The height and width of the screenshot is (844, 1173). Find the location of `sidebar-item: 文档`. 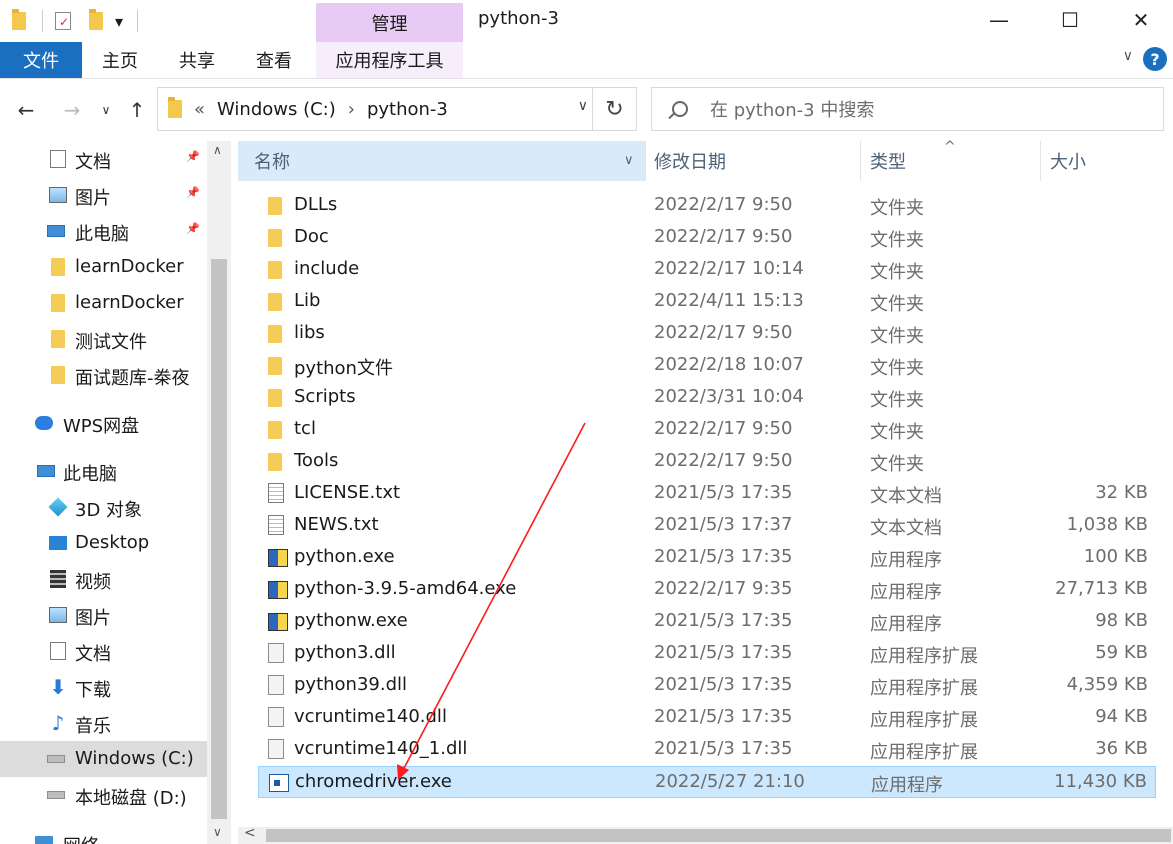

sidebar-item: 文档 is located at coordinates (103, 651).